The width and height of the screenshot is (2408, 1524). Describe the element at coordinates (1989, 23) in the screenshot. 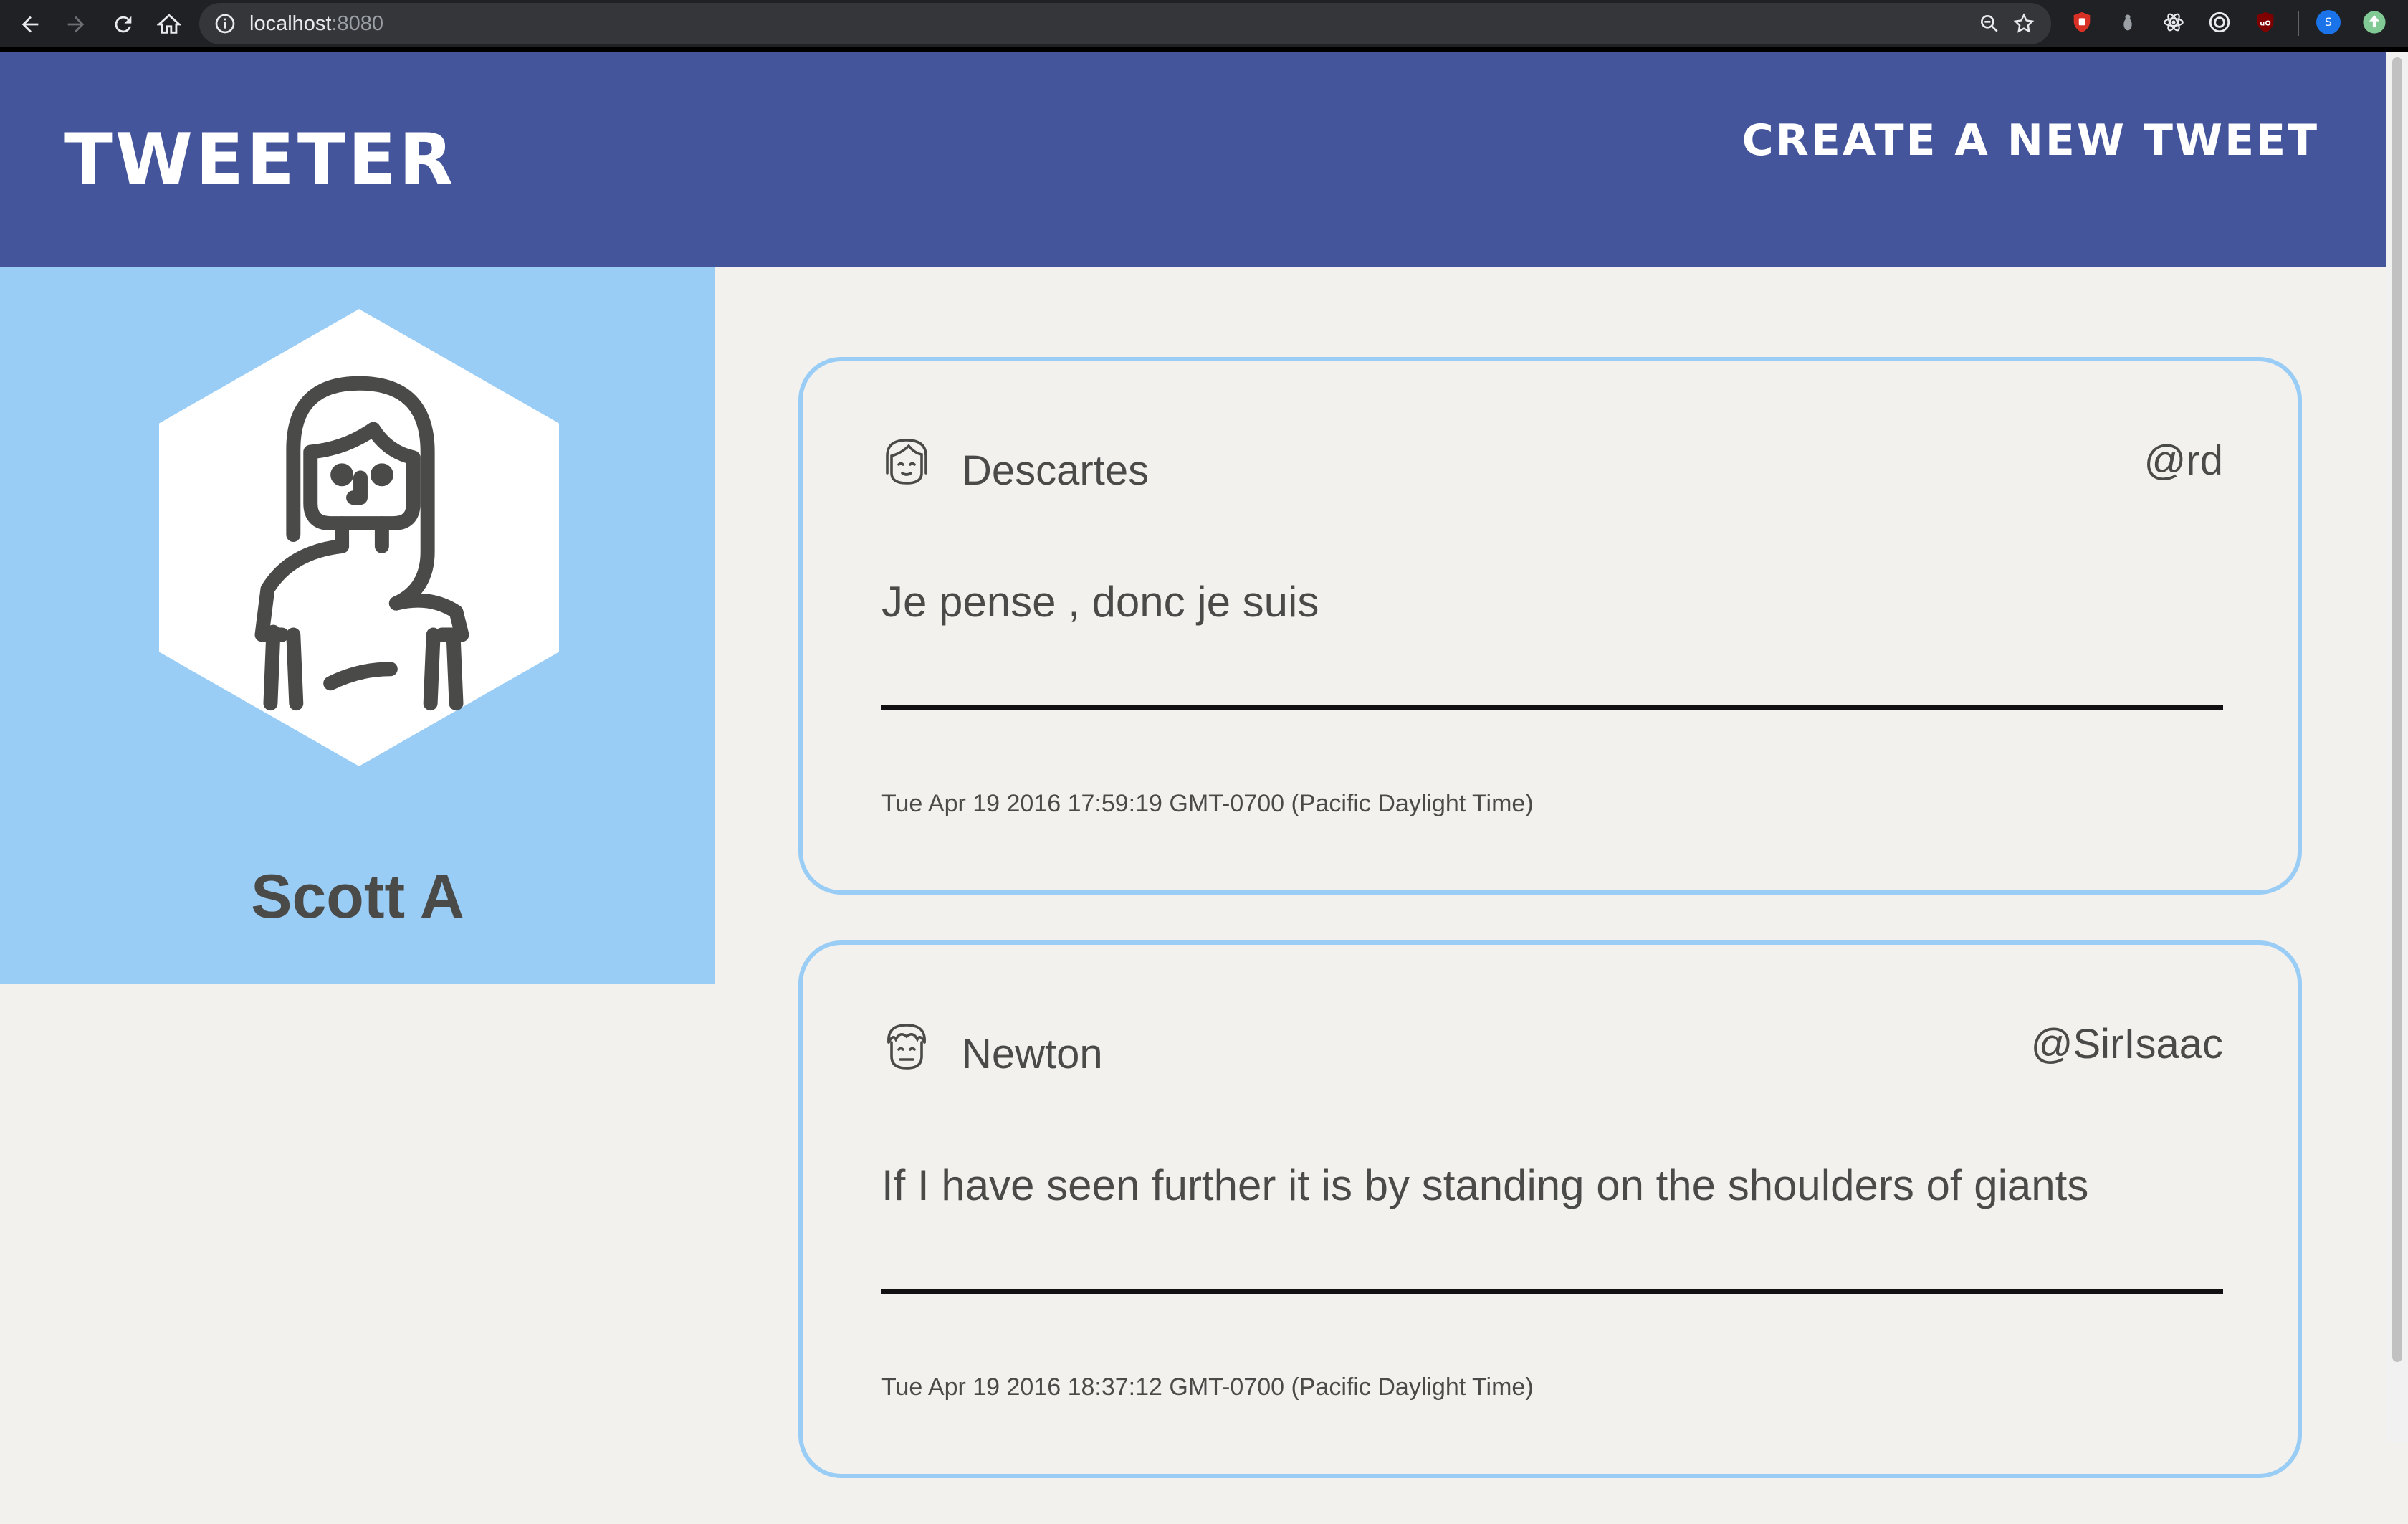

I see `zoom-icon` at that location.